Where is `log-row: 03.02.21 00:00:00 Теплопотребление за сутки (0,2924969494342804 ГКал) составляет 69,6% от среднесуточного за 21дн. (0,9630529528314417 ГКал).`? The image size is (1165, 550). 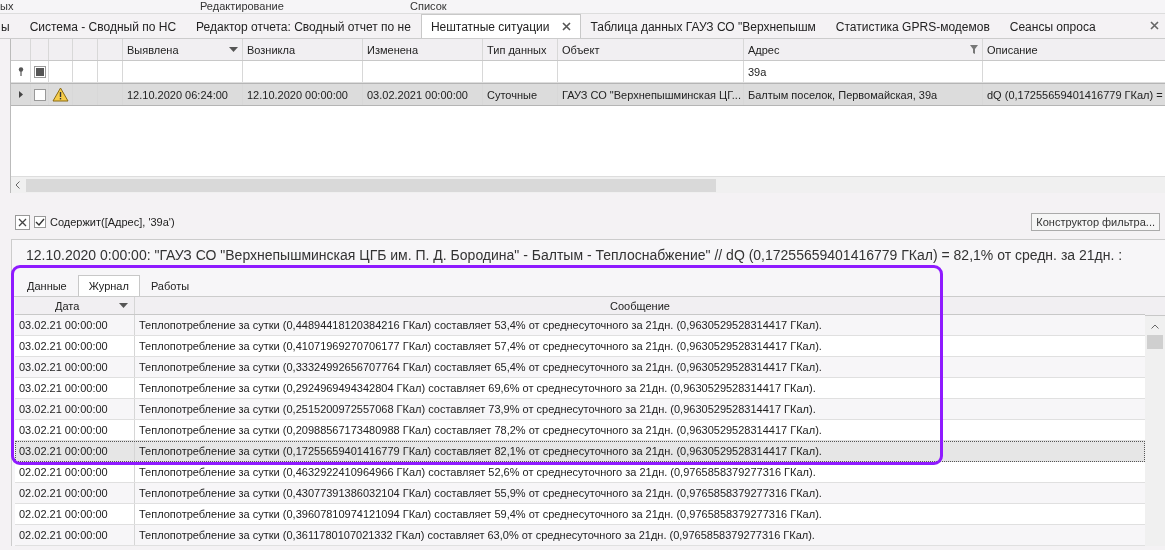 log-row: 03.02.21 00:00:00 Теплопотребление за сутки (0,2924969494342804 ГКал) составляет 69,6% от среднесуточного за 21дн. (0,9630529528314417 ГКал). is located at coordinates (580, 388).